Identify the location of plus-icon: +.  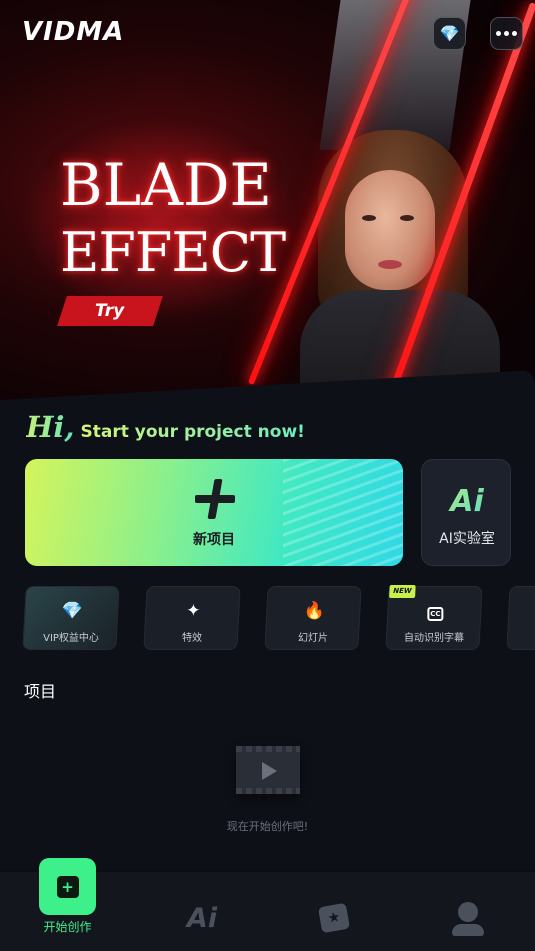
(67, 886).